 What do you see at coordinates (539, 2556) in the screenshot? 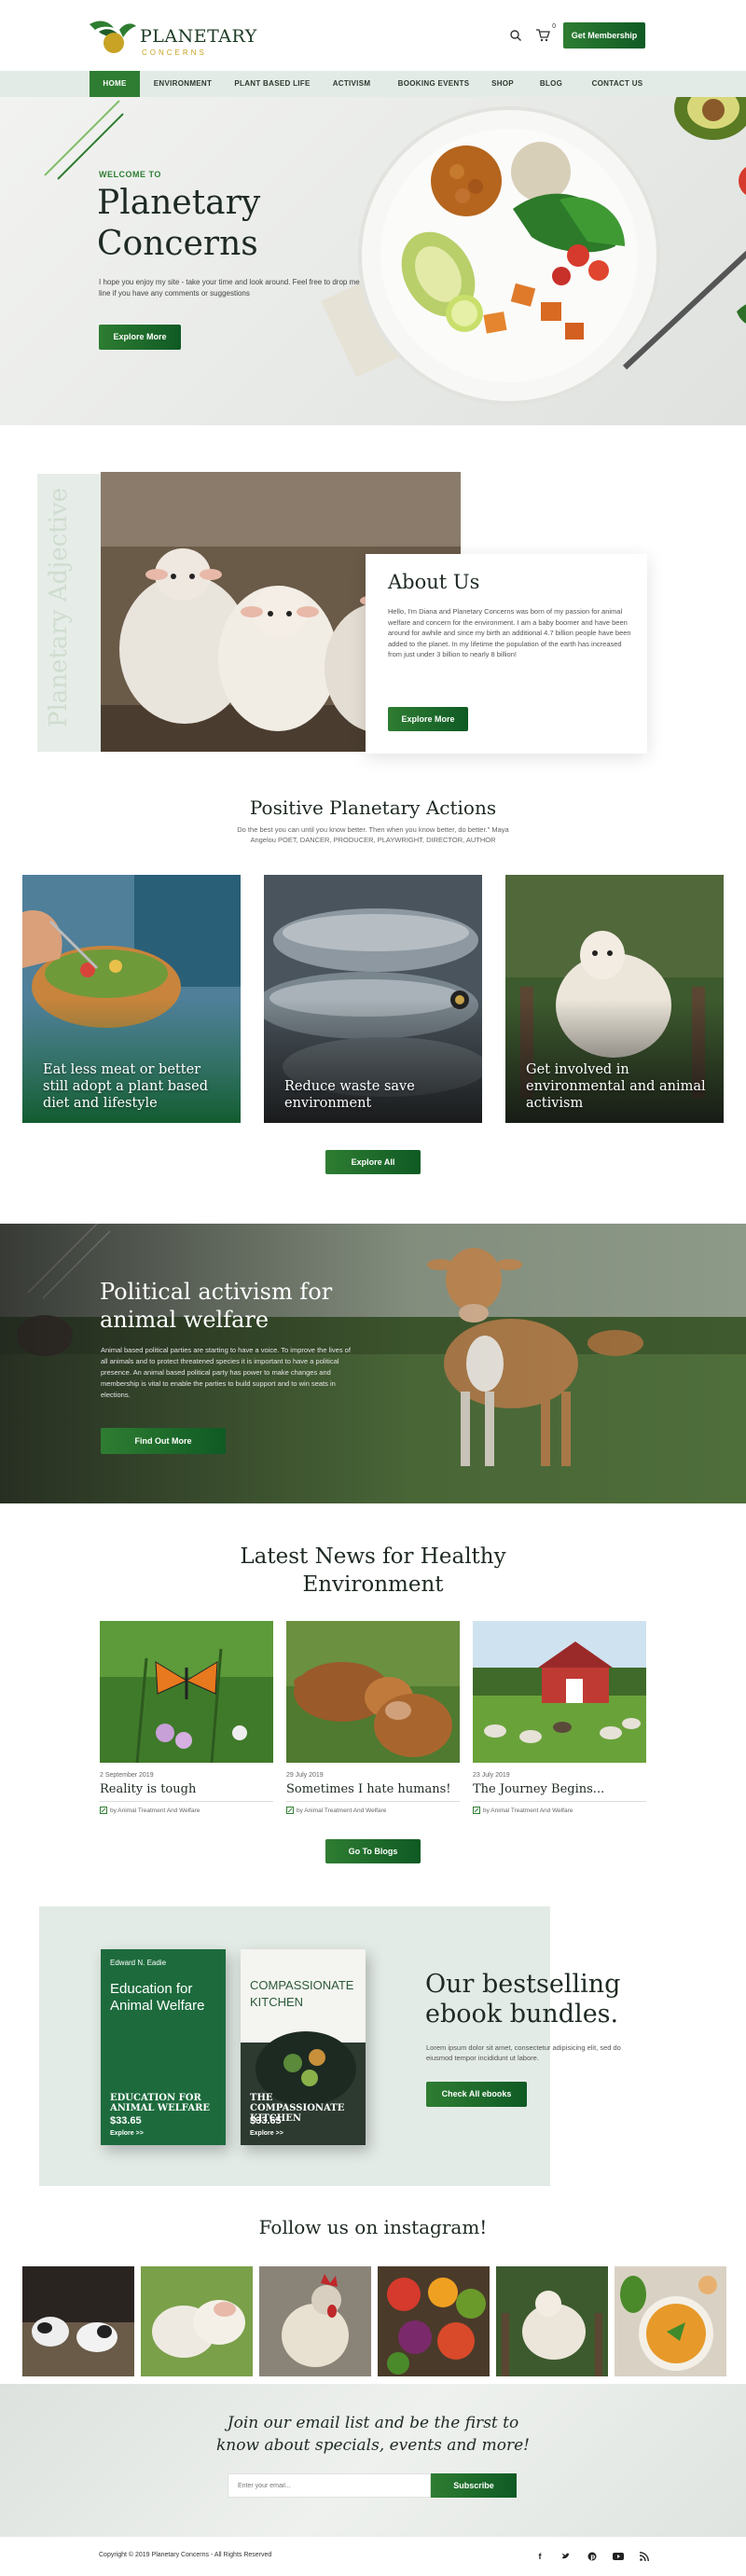
I see `facebook-icon: f` at bounding box center [539, 2556].